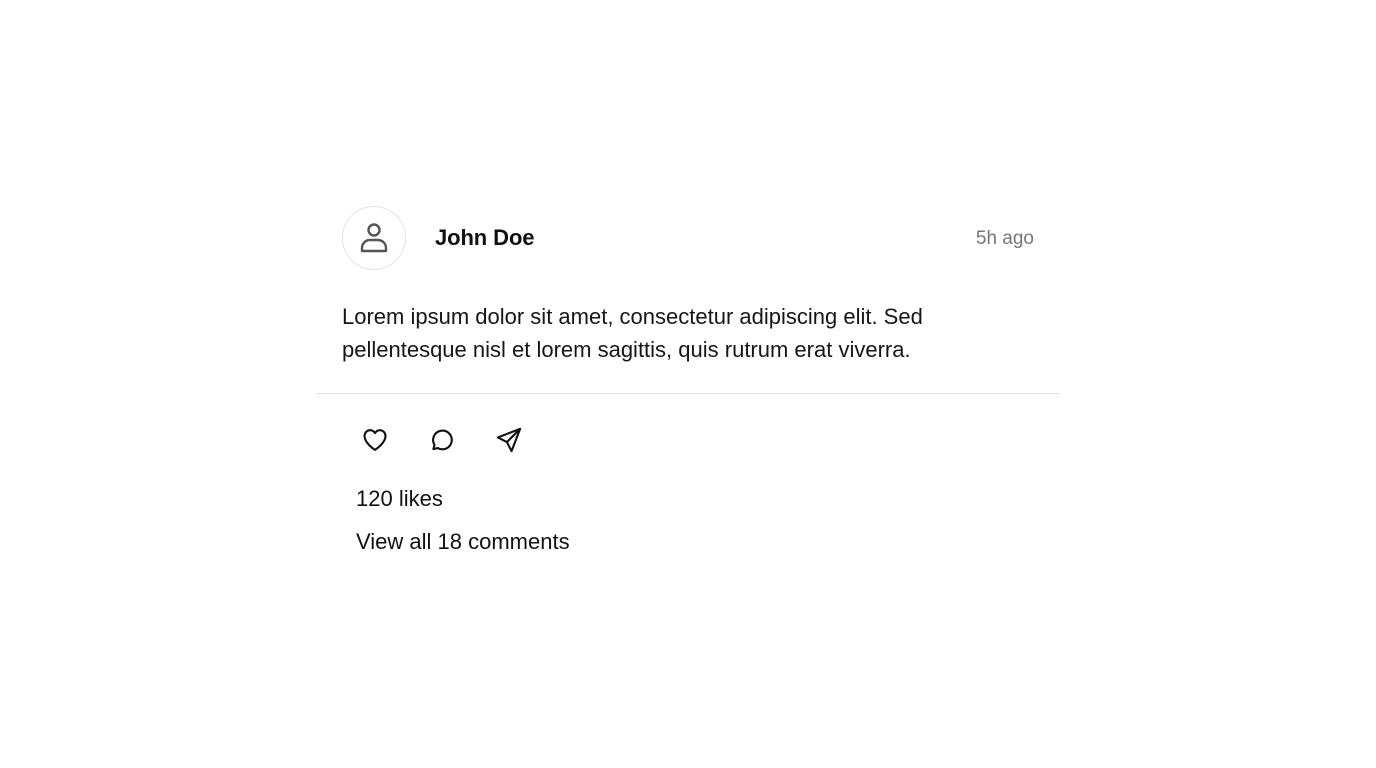 The image size is (1376, 768). I want to click on avatar, so click(374, 238).